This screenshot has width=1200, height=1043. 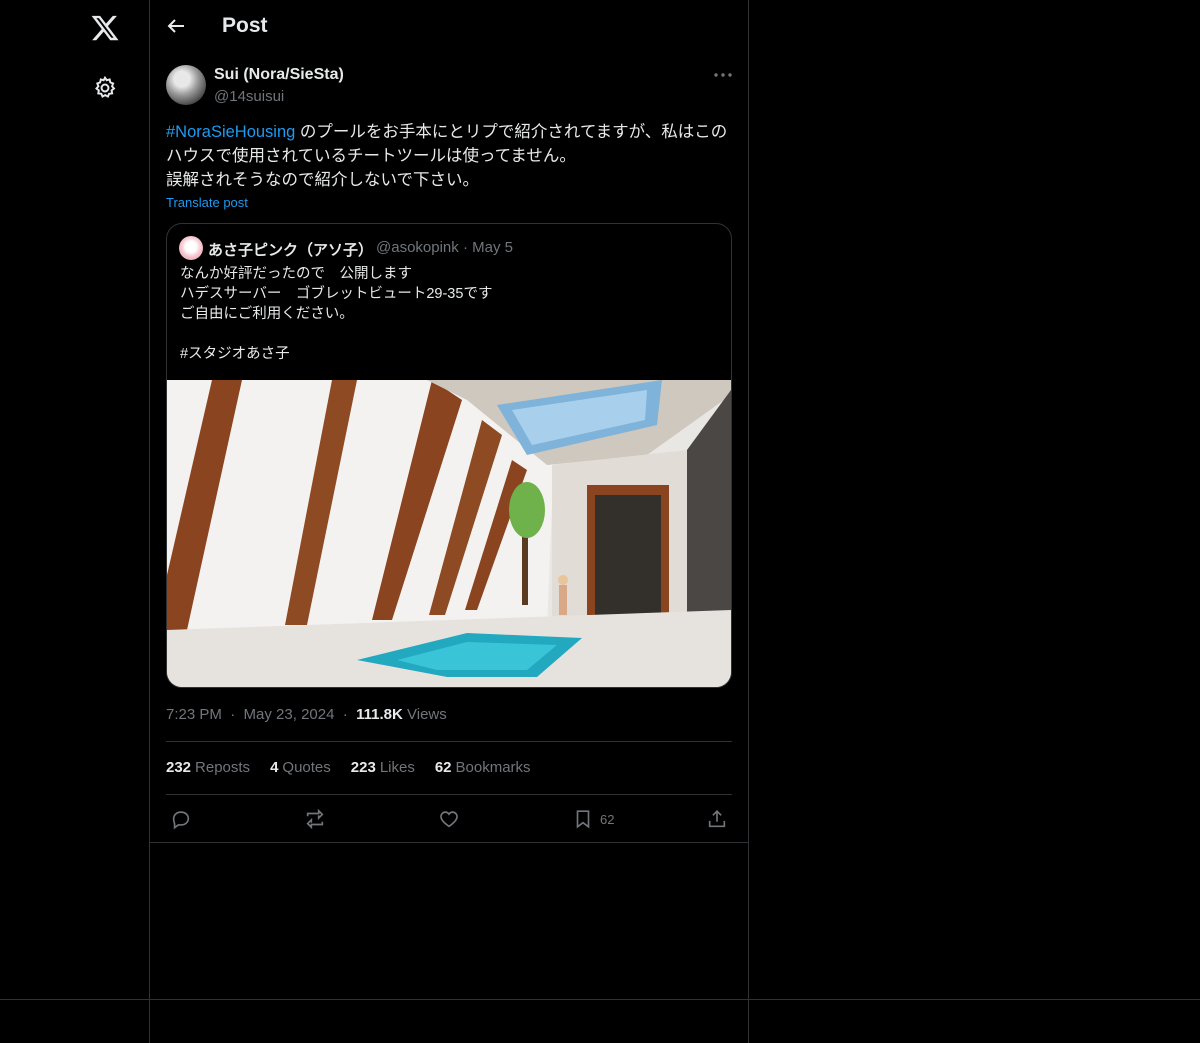 I want to click on views-label: Views, so click(x=427, y=714).